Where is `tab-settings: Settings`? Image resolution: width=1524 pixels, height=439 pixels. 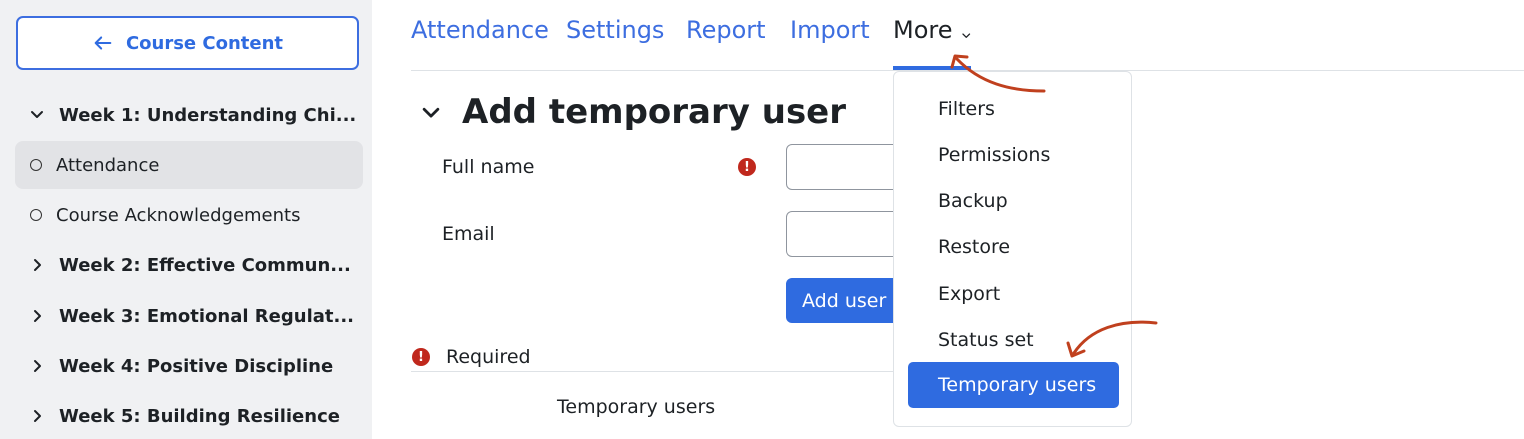
tab-settings: Settings is located at coordinates (615, 30).